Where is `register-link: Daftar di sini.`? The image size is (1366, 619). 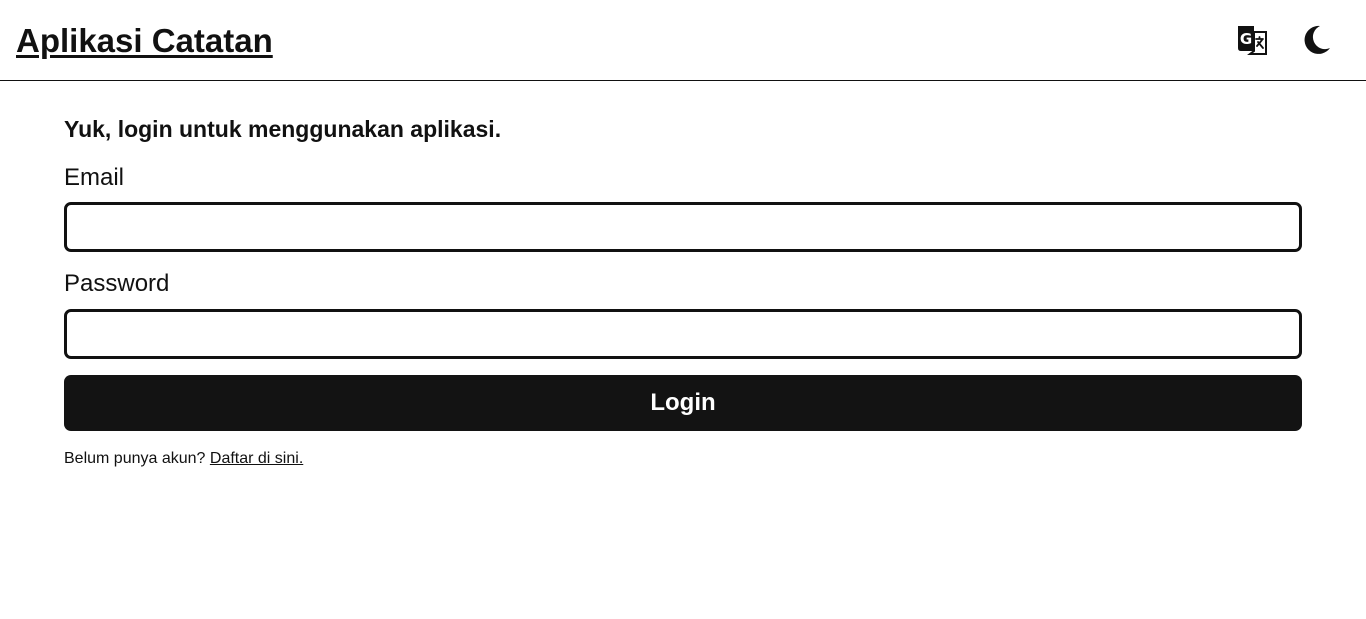
register-link: Daftar di sini. is located at coordinates (256, 458).